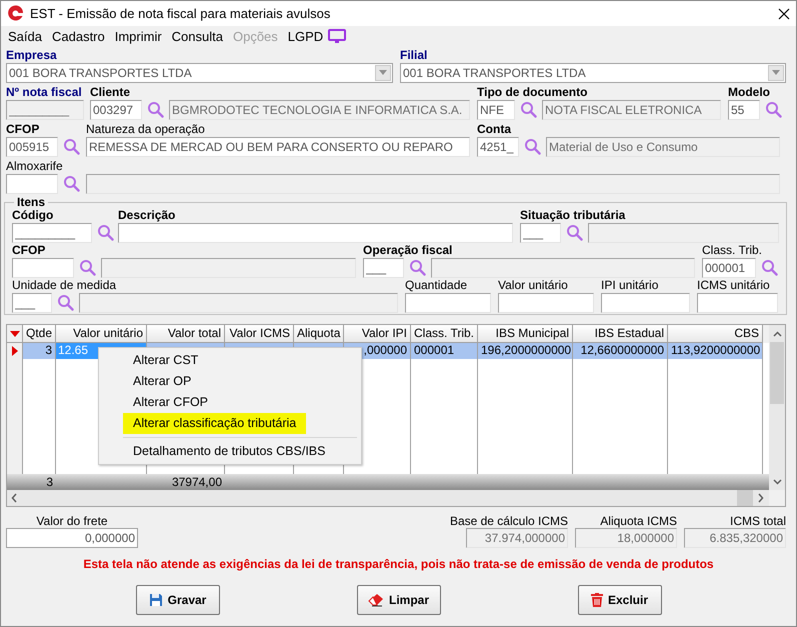  I want to click on delete-button: Excluir, so click(620, 600).